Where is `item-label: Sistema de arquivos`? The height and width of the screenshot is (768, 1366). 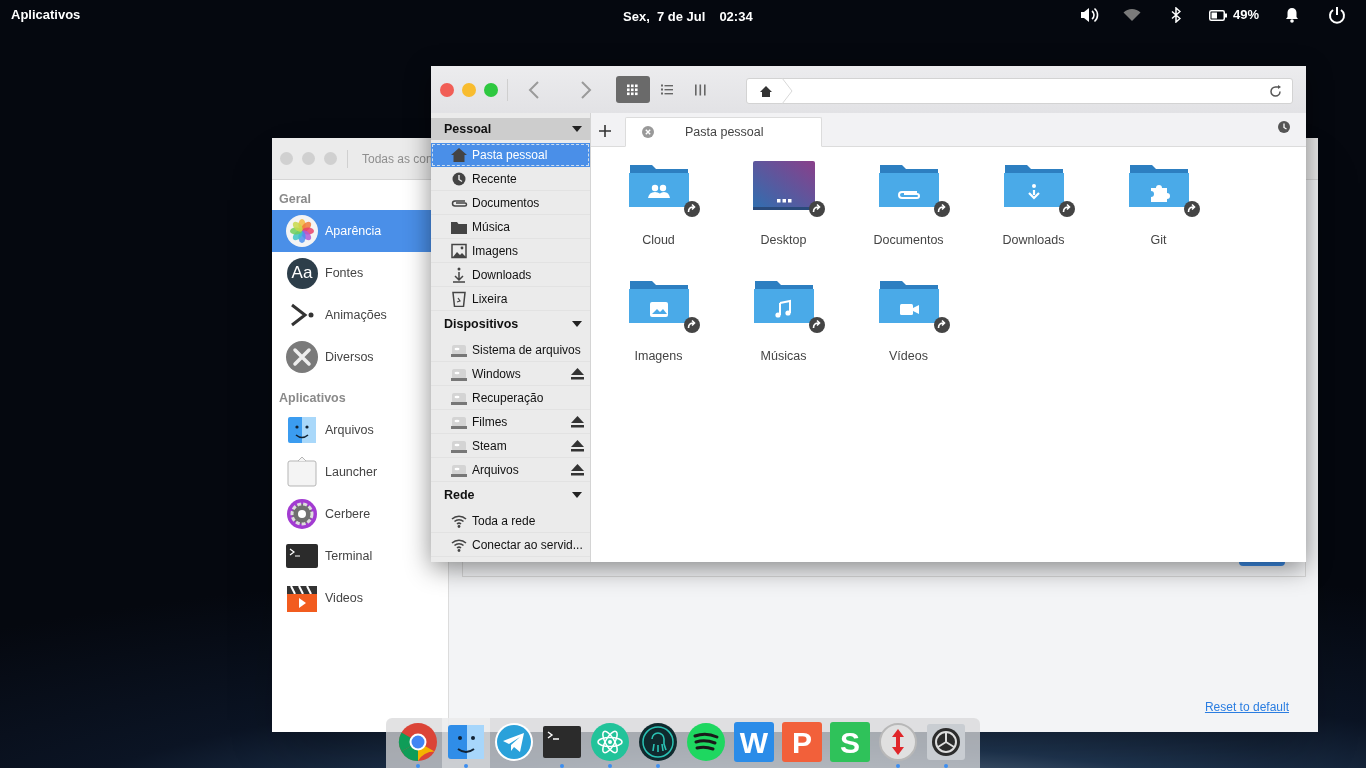
item-label: Sistema de arquivos is located at coordinates (526, 350).